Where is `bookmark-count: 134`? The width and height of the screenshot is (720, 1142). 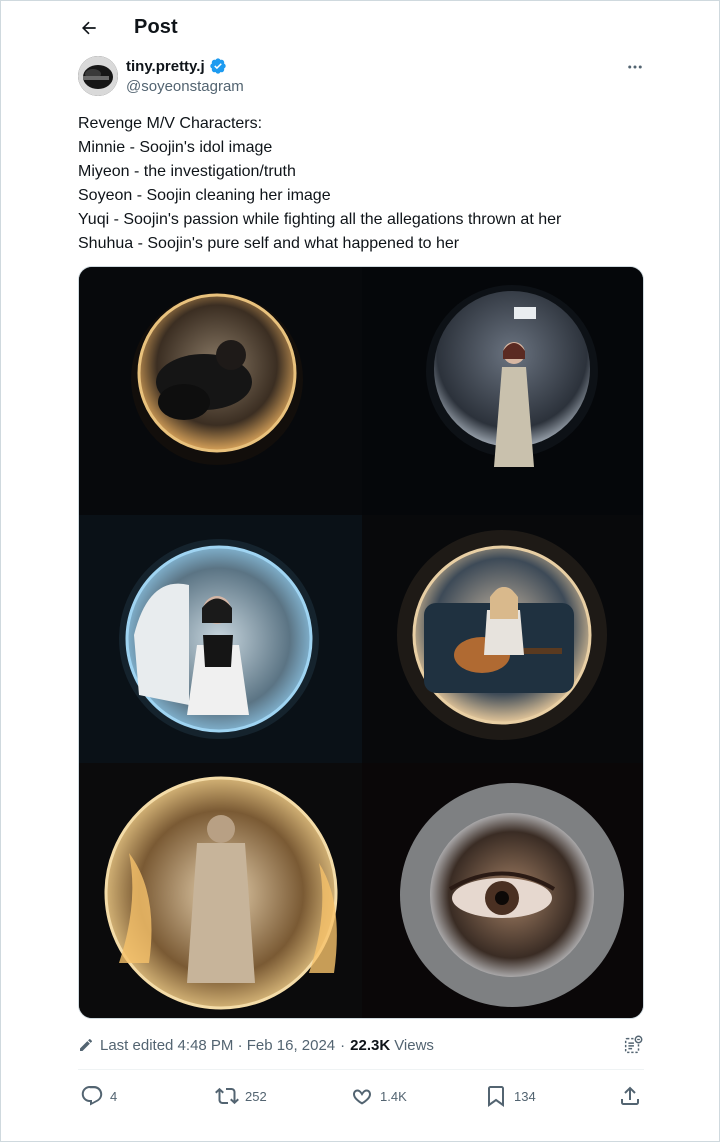 bookmark-count: 134 is located at coordinates (525, 1096).